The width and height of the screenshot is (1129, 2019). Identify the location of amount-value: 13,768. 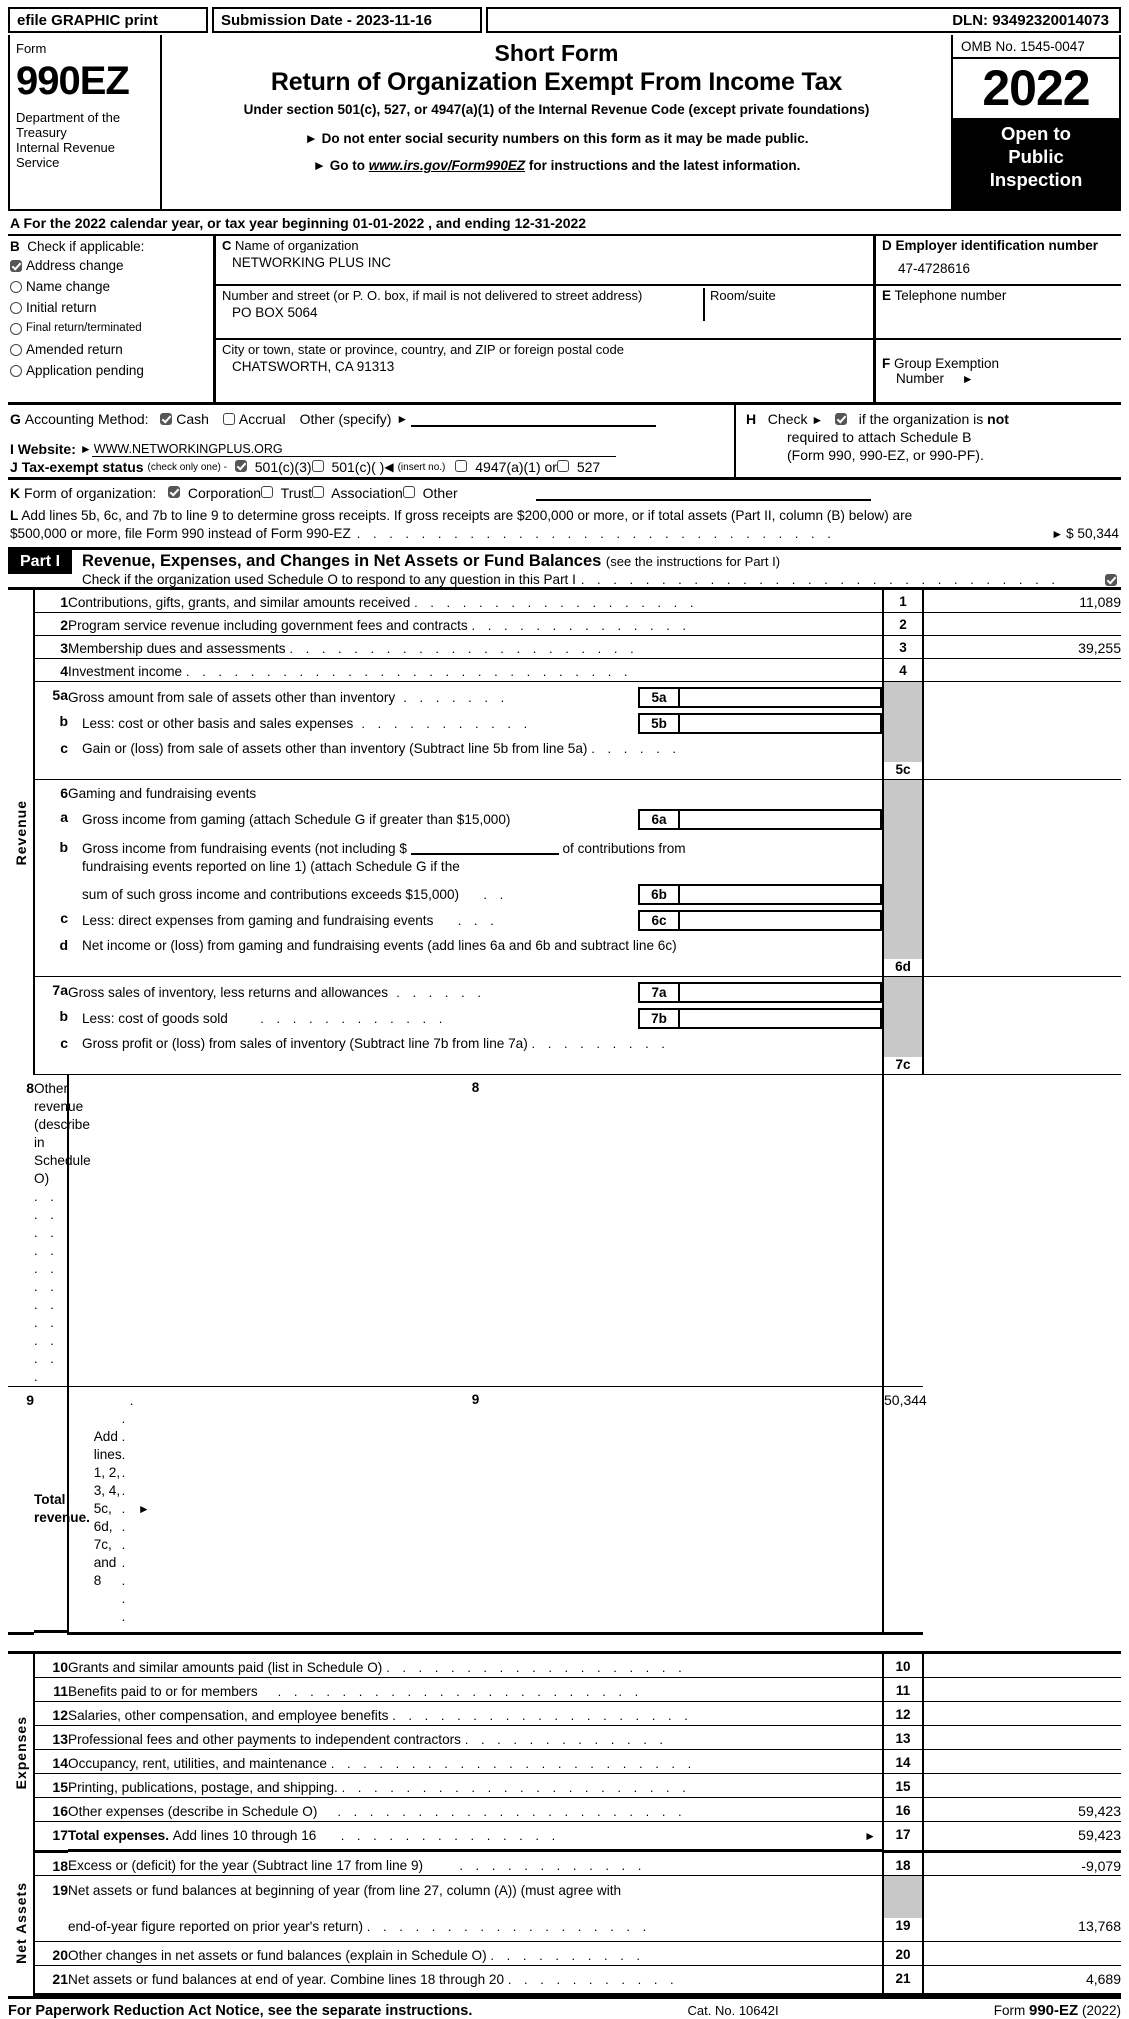
(1022, 1929).